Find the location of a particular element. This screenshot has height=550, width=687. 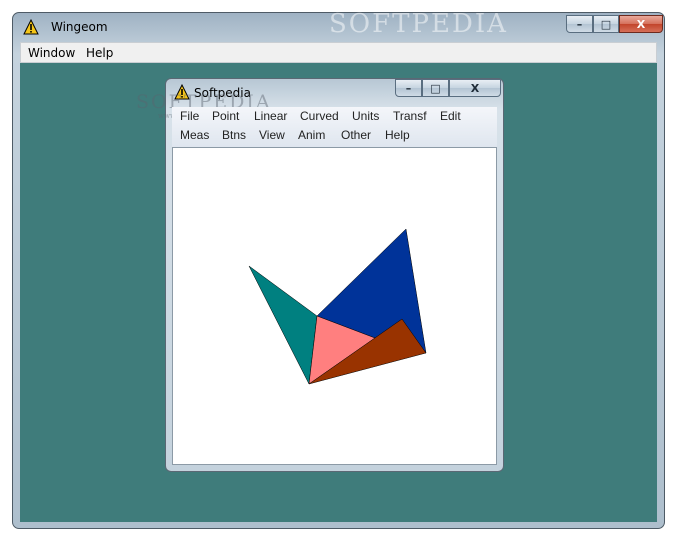

menu-bar: Window Help is located at coordinates (338, 52).